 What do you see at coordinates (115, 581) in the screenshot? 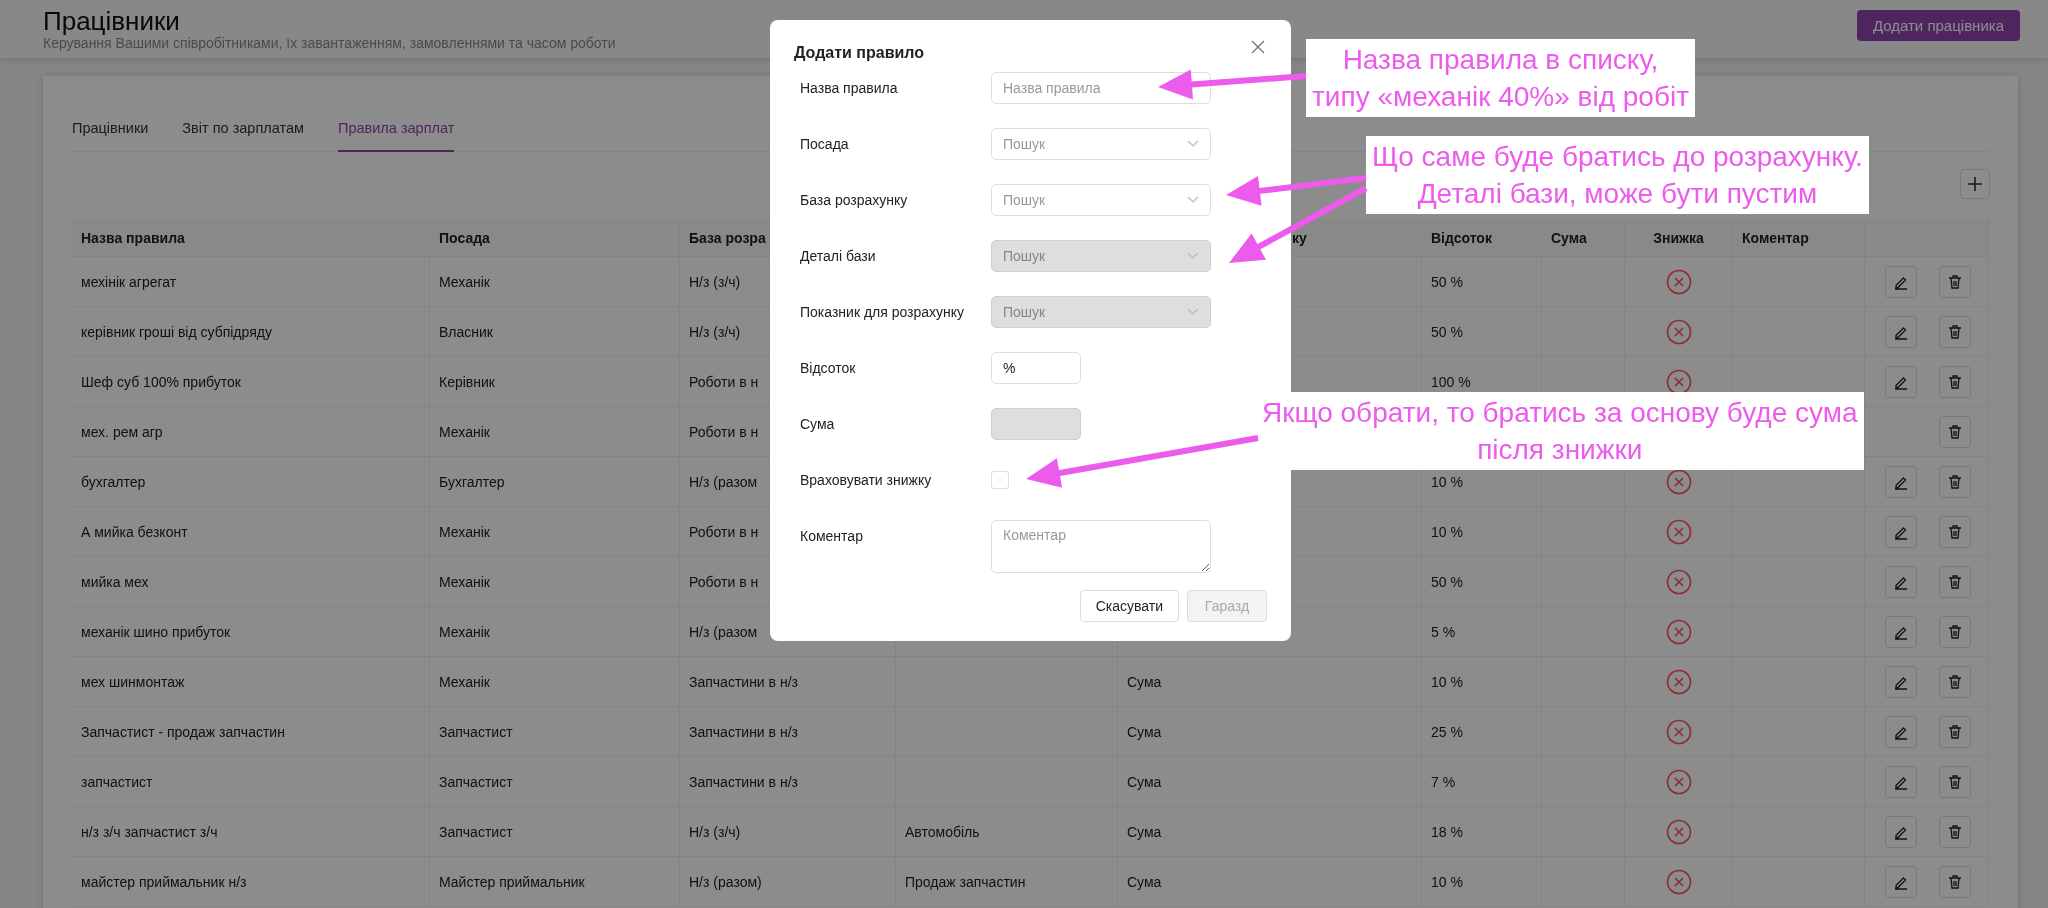
I see `table-cell: мийка мех` at bounding box center [115, 581].